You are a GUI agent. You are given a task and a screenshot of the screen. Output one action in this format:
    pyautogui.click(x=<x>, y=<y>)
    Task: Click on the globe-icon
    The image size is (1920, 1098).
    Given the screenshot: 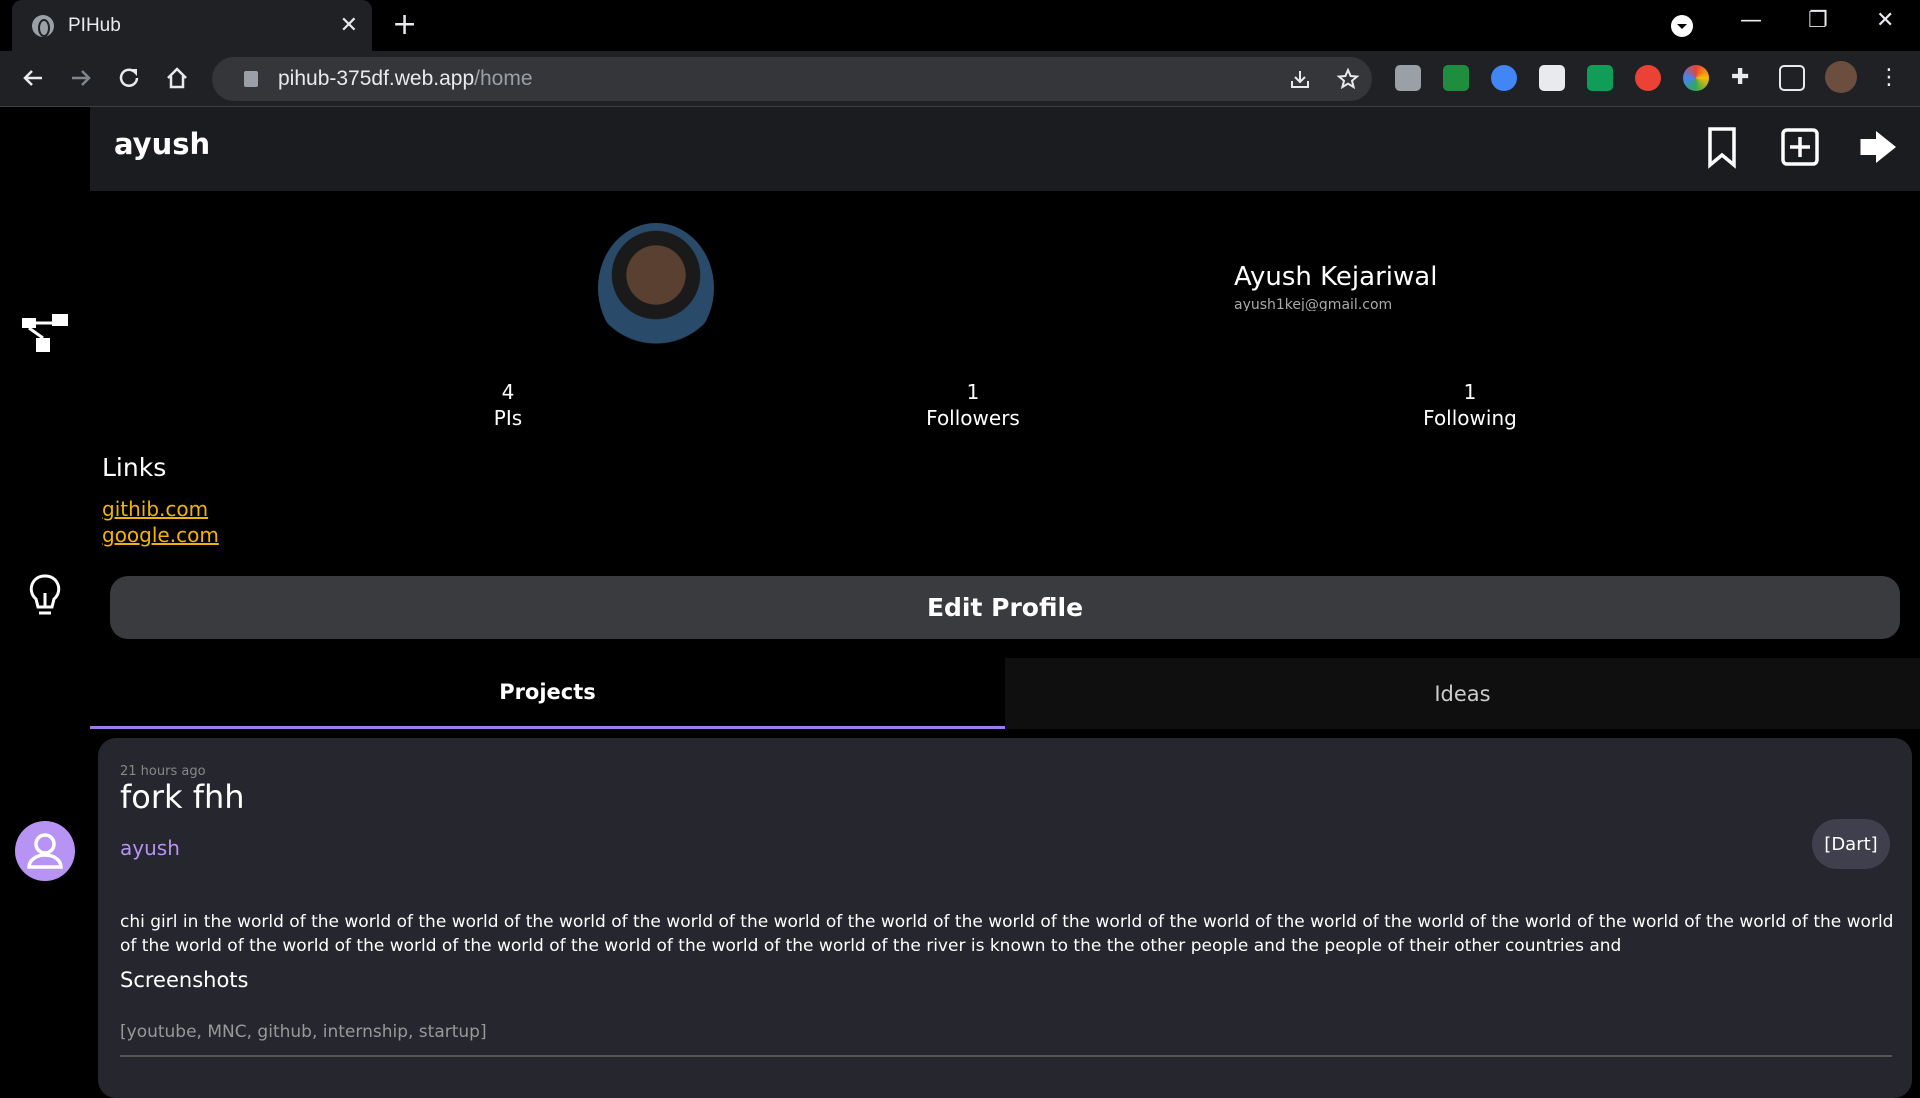 What is the action you would take?
    pyautogui.click(x=43, y=25)
    